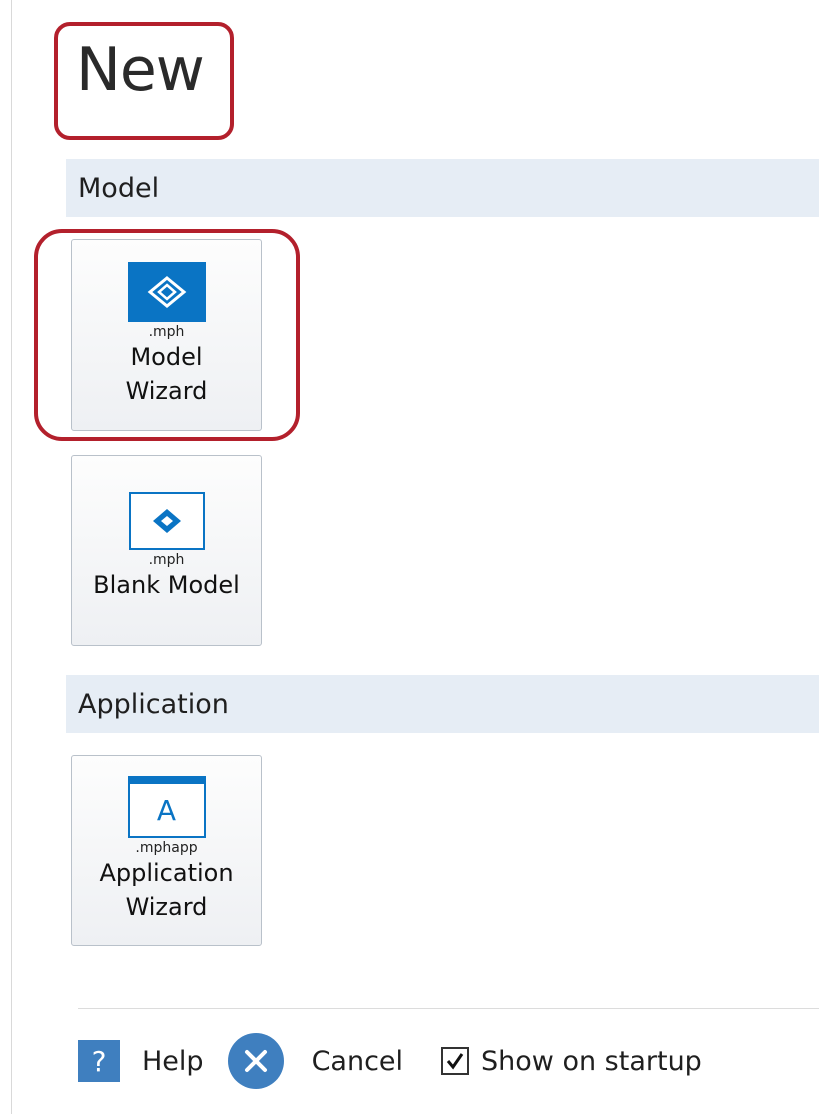  I want to click on file-extension-label: .mphapp, so click(166, 848).